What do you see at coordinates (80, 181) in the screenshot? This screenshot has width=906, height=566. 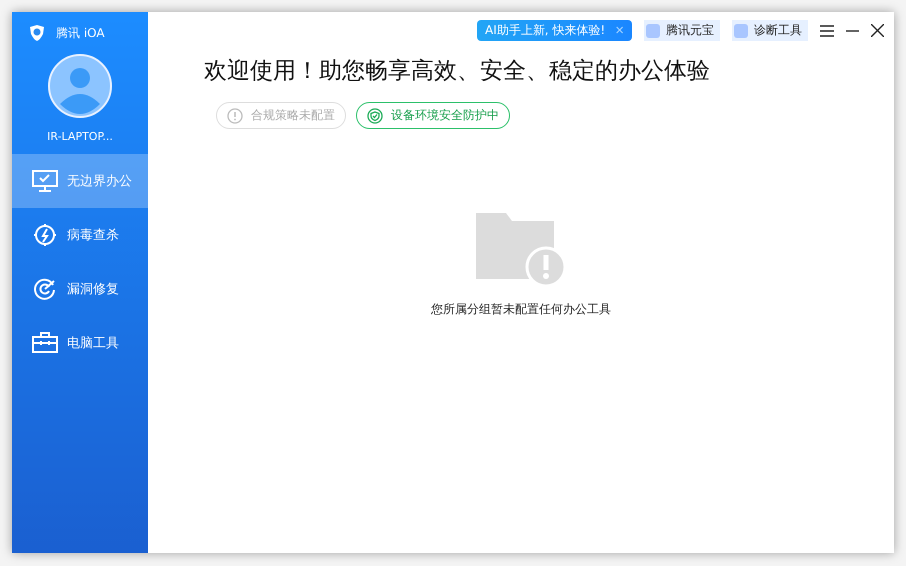 I see `nav-item: 无边界办公` at bounding box center [80, 181].